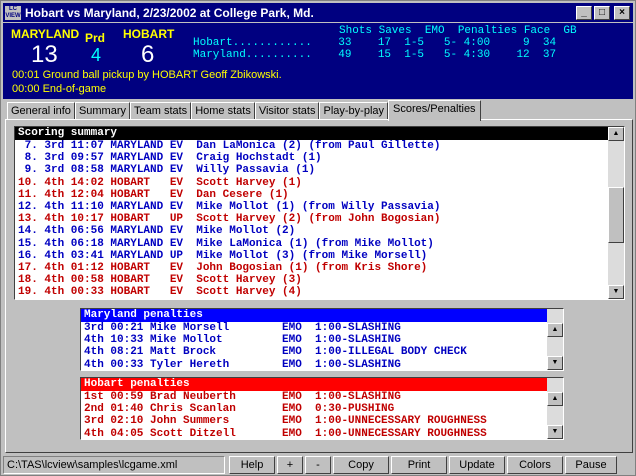  Describe the element at coordinates (314, 384) in the screenshot. I see `hobart-penalties-header: Hobart penalties` at that location.